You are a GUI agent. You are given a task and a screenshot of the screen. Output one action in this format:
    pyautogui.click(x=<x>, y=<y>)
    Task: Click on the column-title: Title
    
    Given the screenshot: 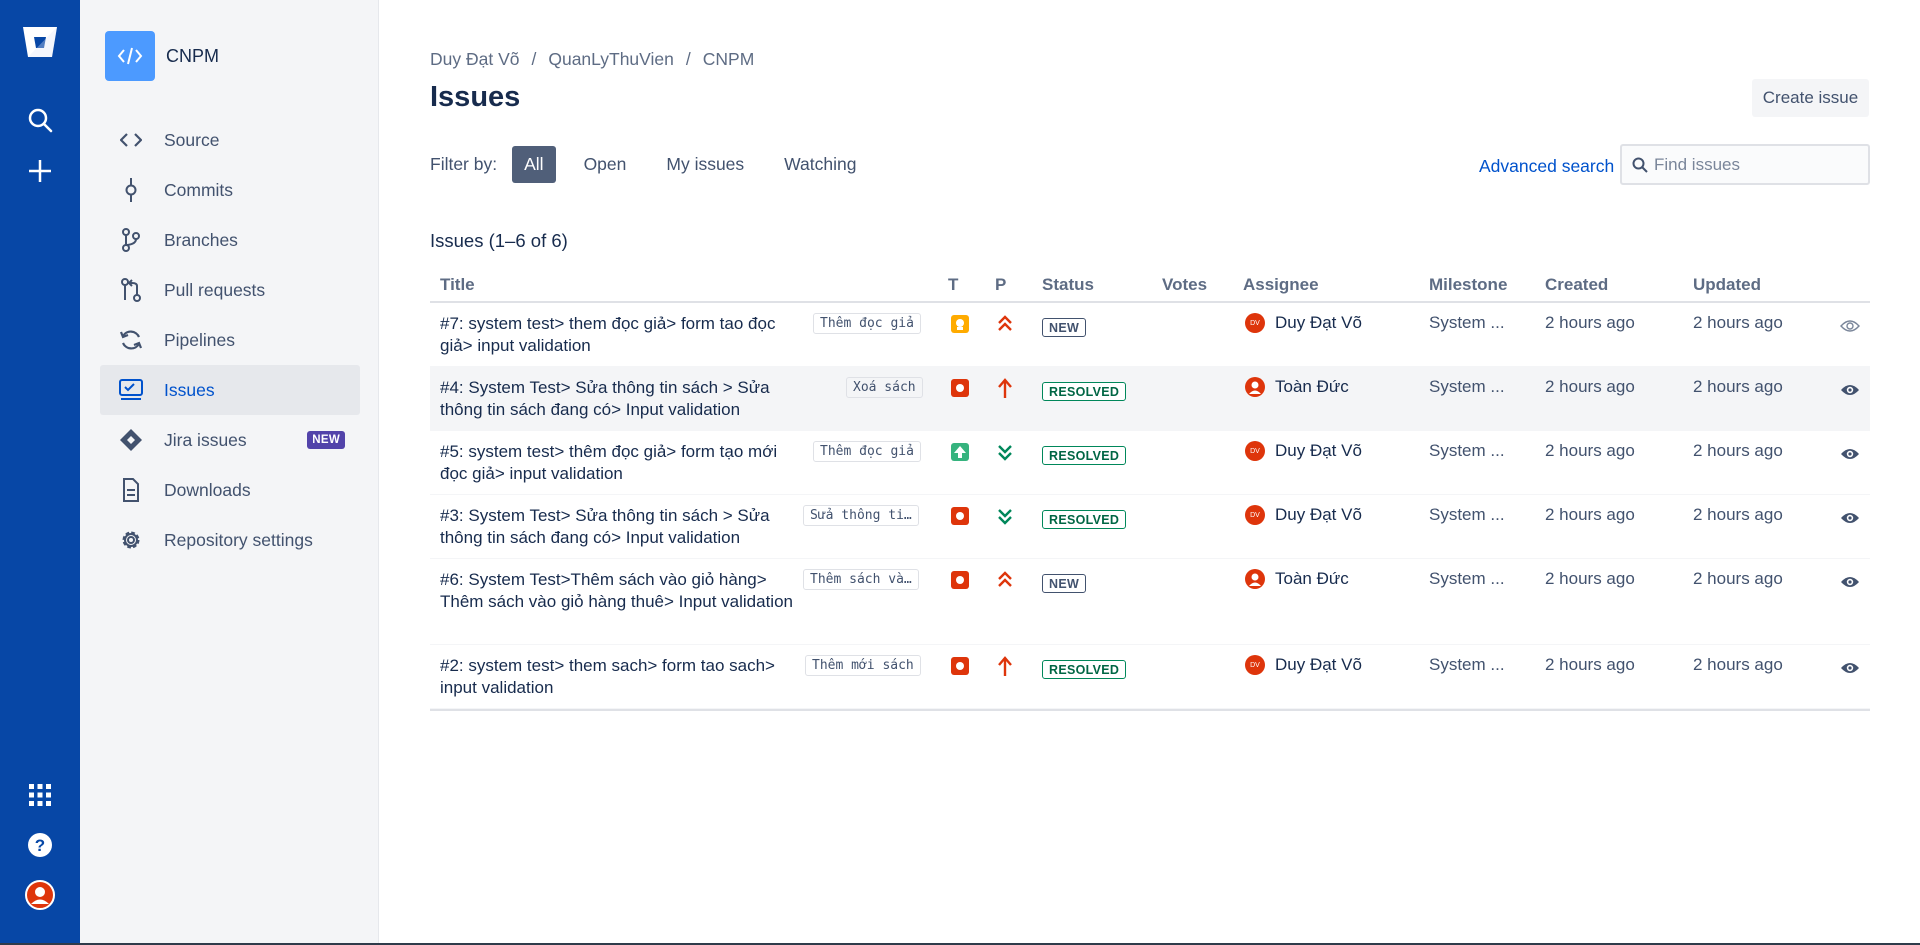 What is the action you would take?
    pyautogui.click(x=457, y=285)
    